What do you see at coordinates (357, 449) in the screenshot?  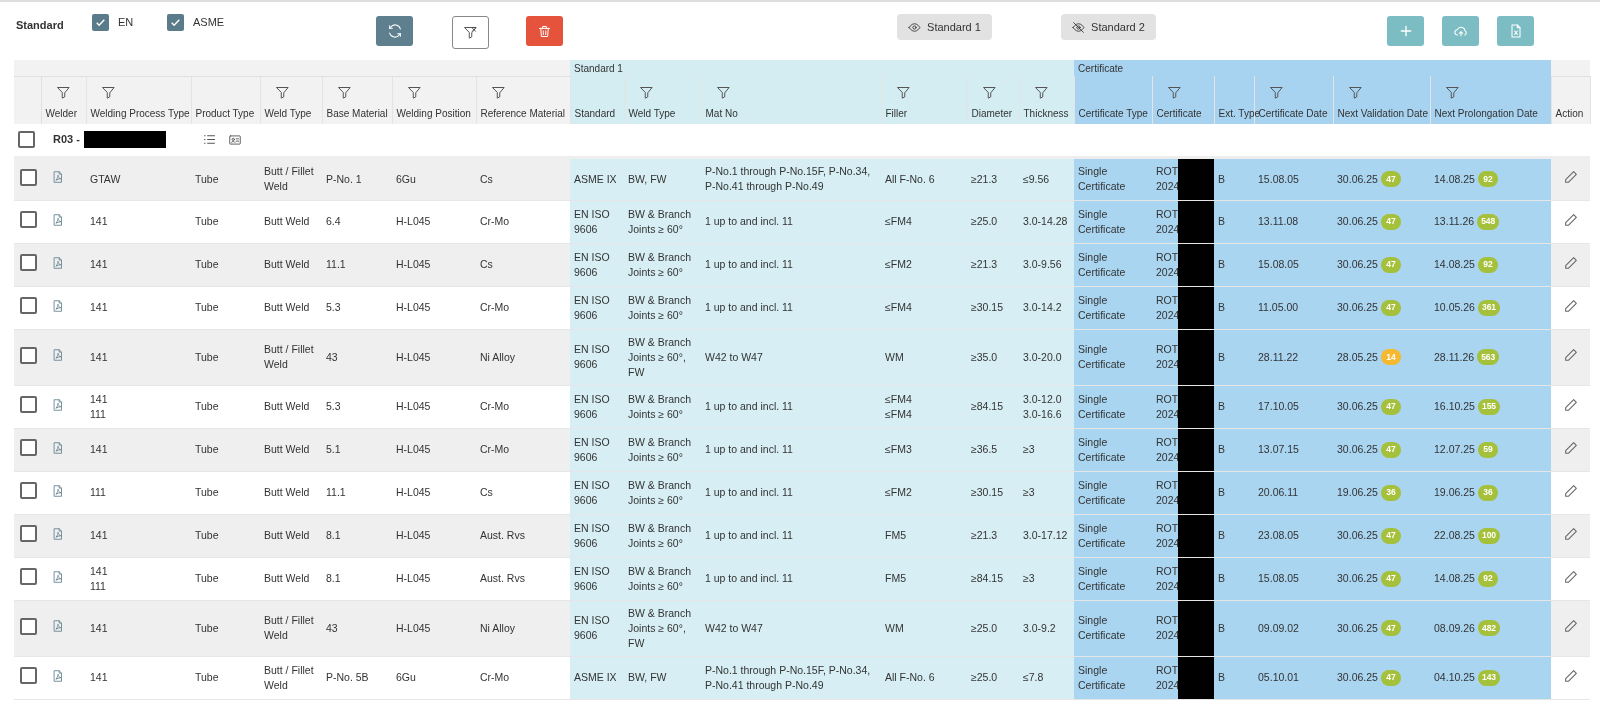 I see `table-cell: 5.1` at bounding box center [357, 449].